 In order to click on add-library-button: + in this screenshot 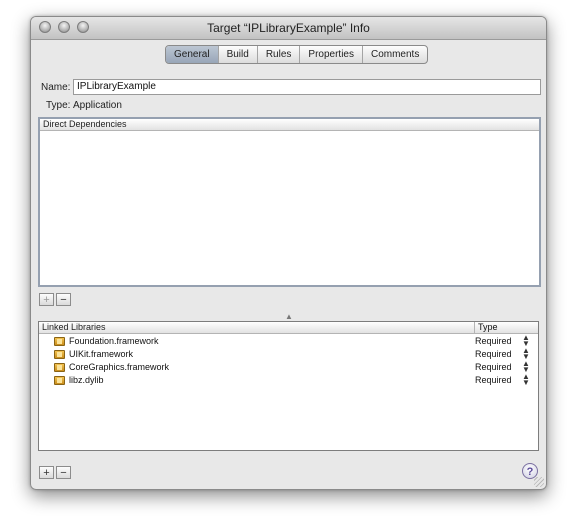, I will do `click(46, 472)`.